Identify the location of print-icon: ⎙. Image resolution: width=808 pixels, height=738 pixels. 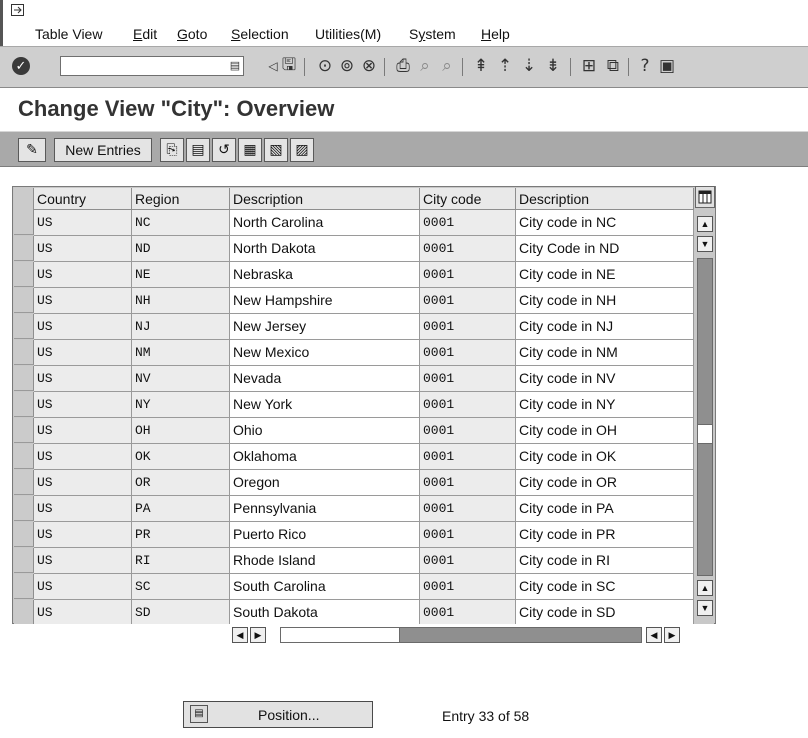
(403, 66).